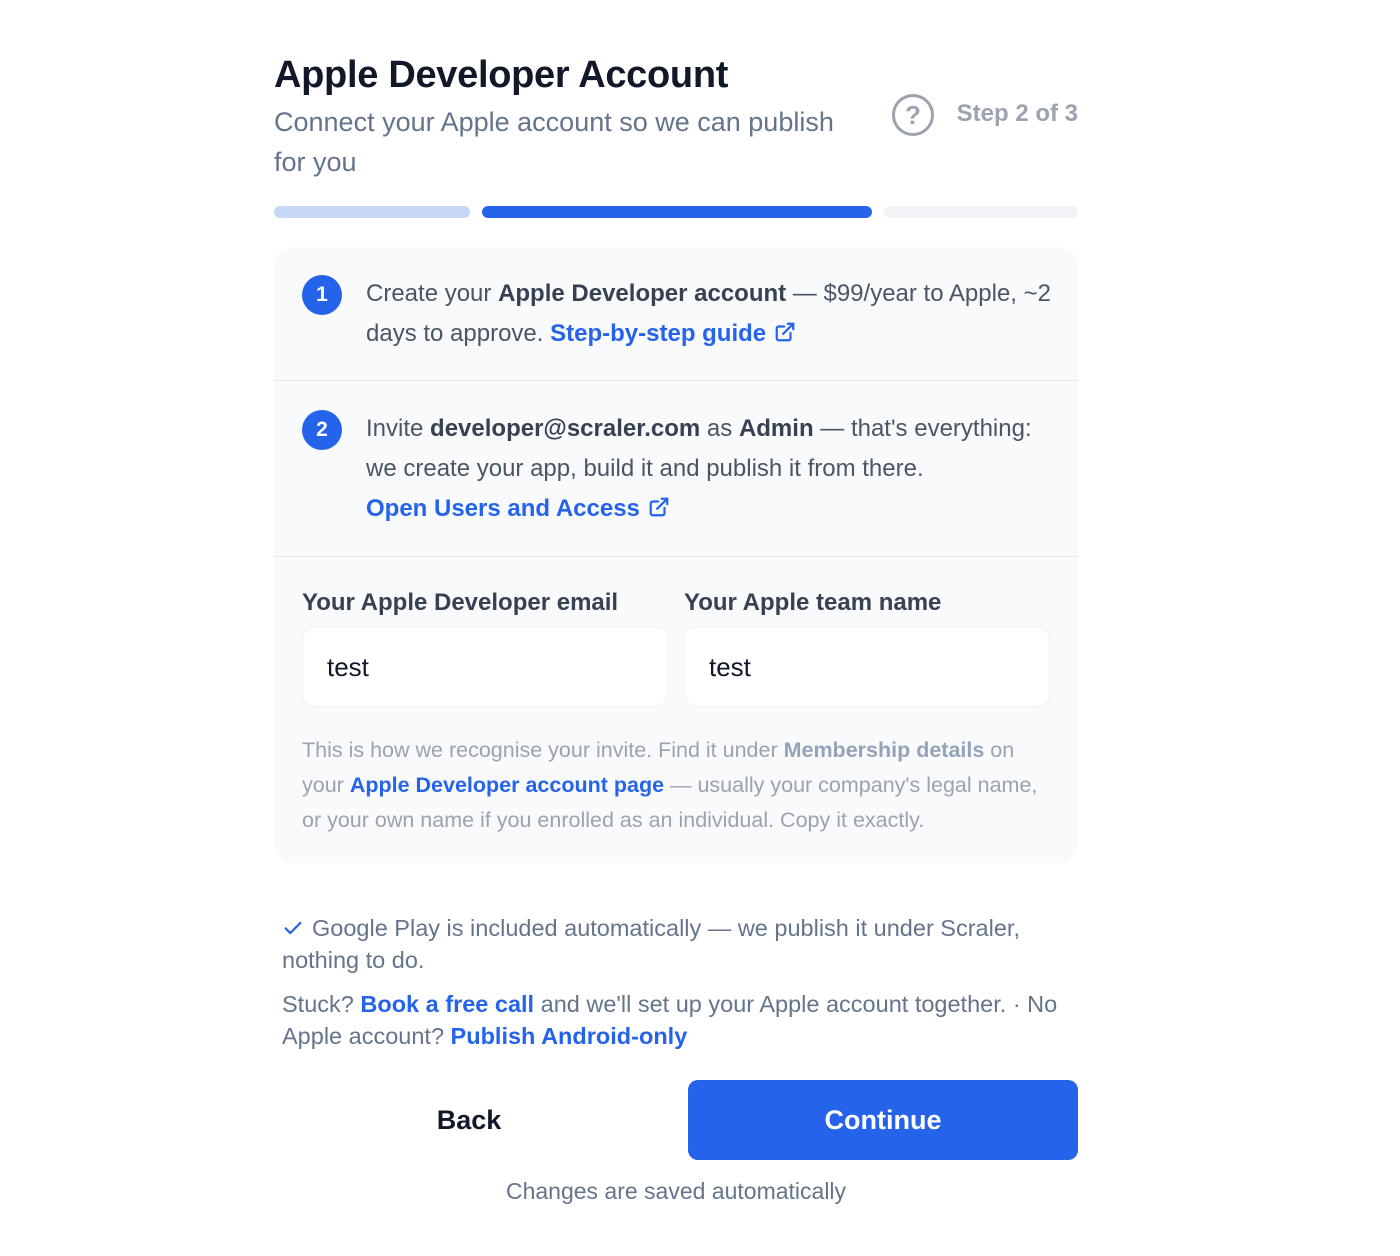 The image size is (1400, 1256). Describe the element at coordinates (776, 428) in the screenshot. I see `invite-role: Admin` at that location.